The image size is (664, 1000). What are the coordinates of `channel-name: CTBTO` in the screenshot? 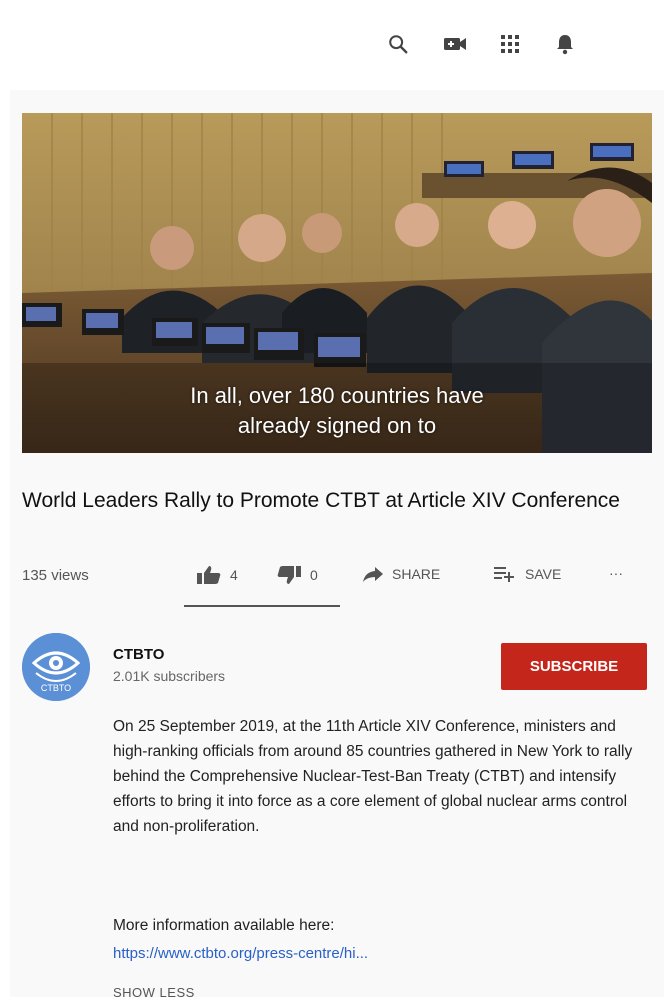 It's located at (138, 654).